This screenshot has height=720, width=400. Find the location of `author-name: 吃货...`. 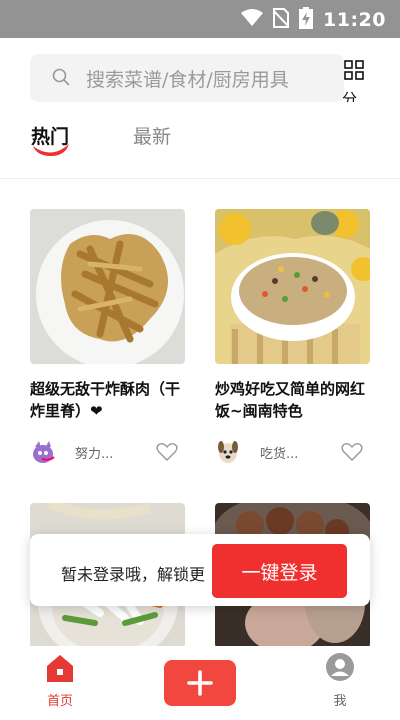

author-name: 吃货... is located at coordinates (279, 452).